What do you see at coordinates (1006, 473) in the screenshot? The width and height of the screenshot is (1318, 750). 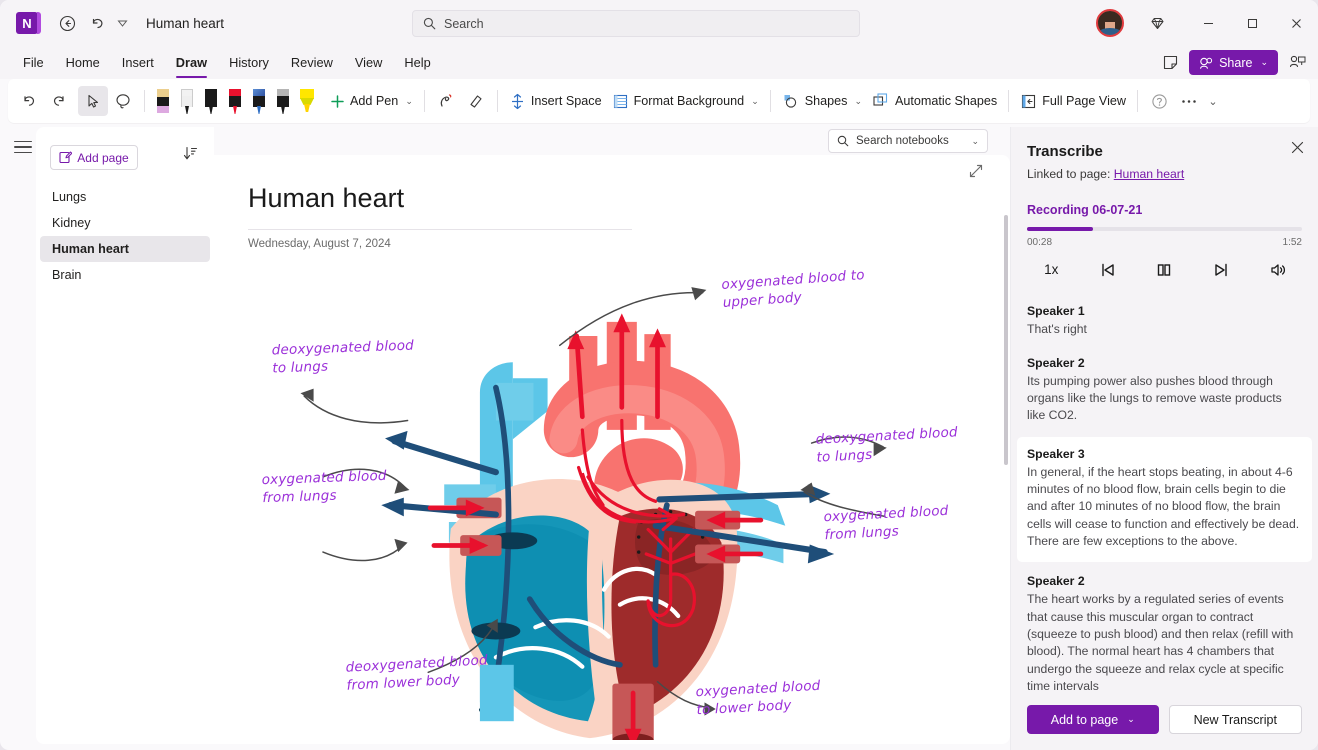 I see `canvas-scrollbar` at bounding box center [1006, 473].